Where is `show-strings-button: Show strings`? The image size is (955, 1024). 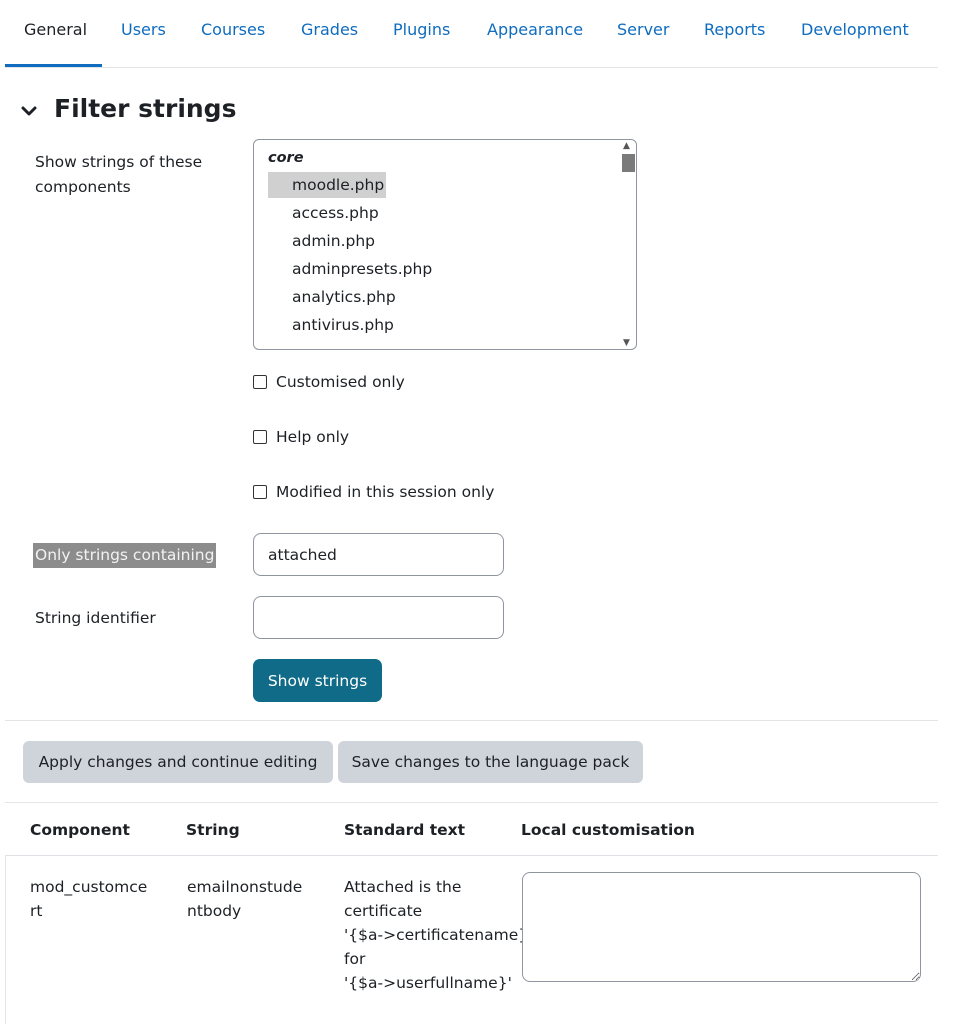
show-strings-button: Show strings is located at coordinates (317, 680).